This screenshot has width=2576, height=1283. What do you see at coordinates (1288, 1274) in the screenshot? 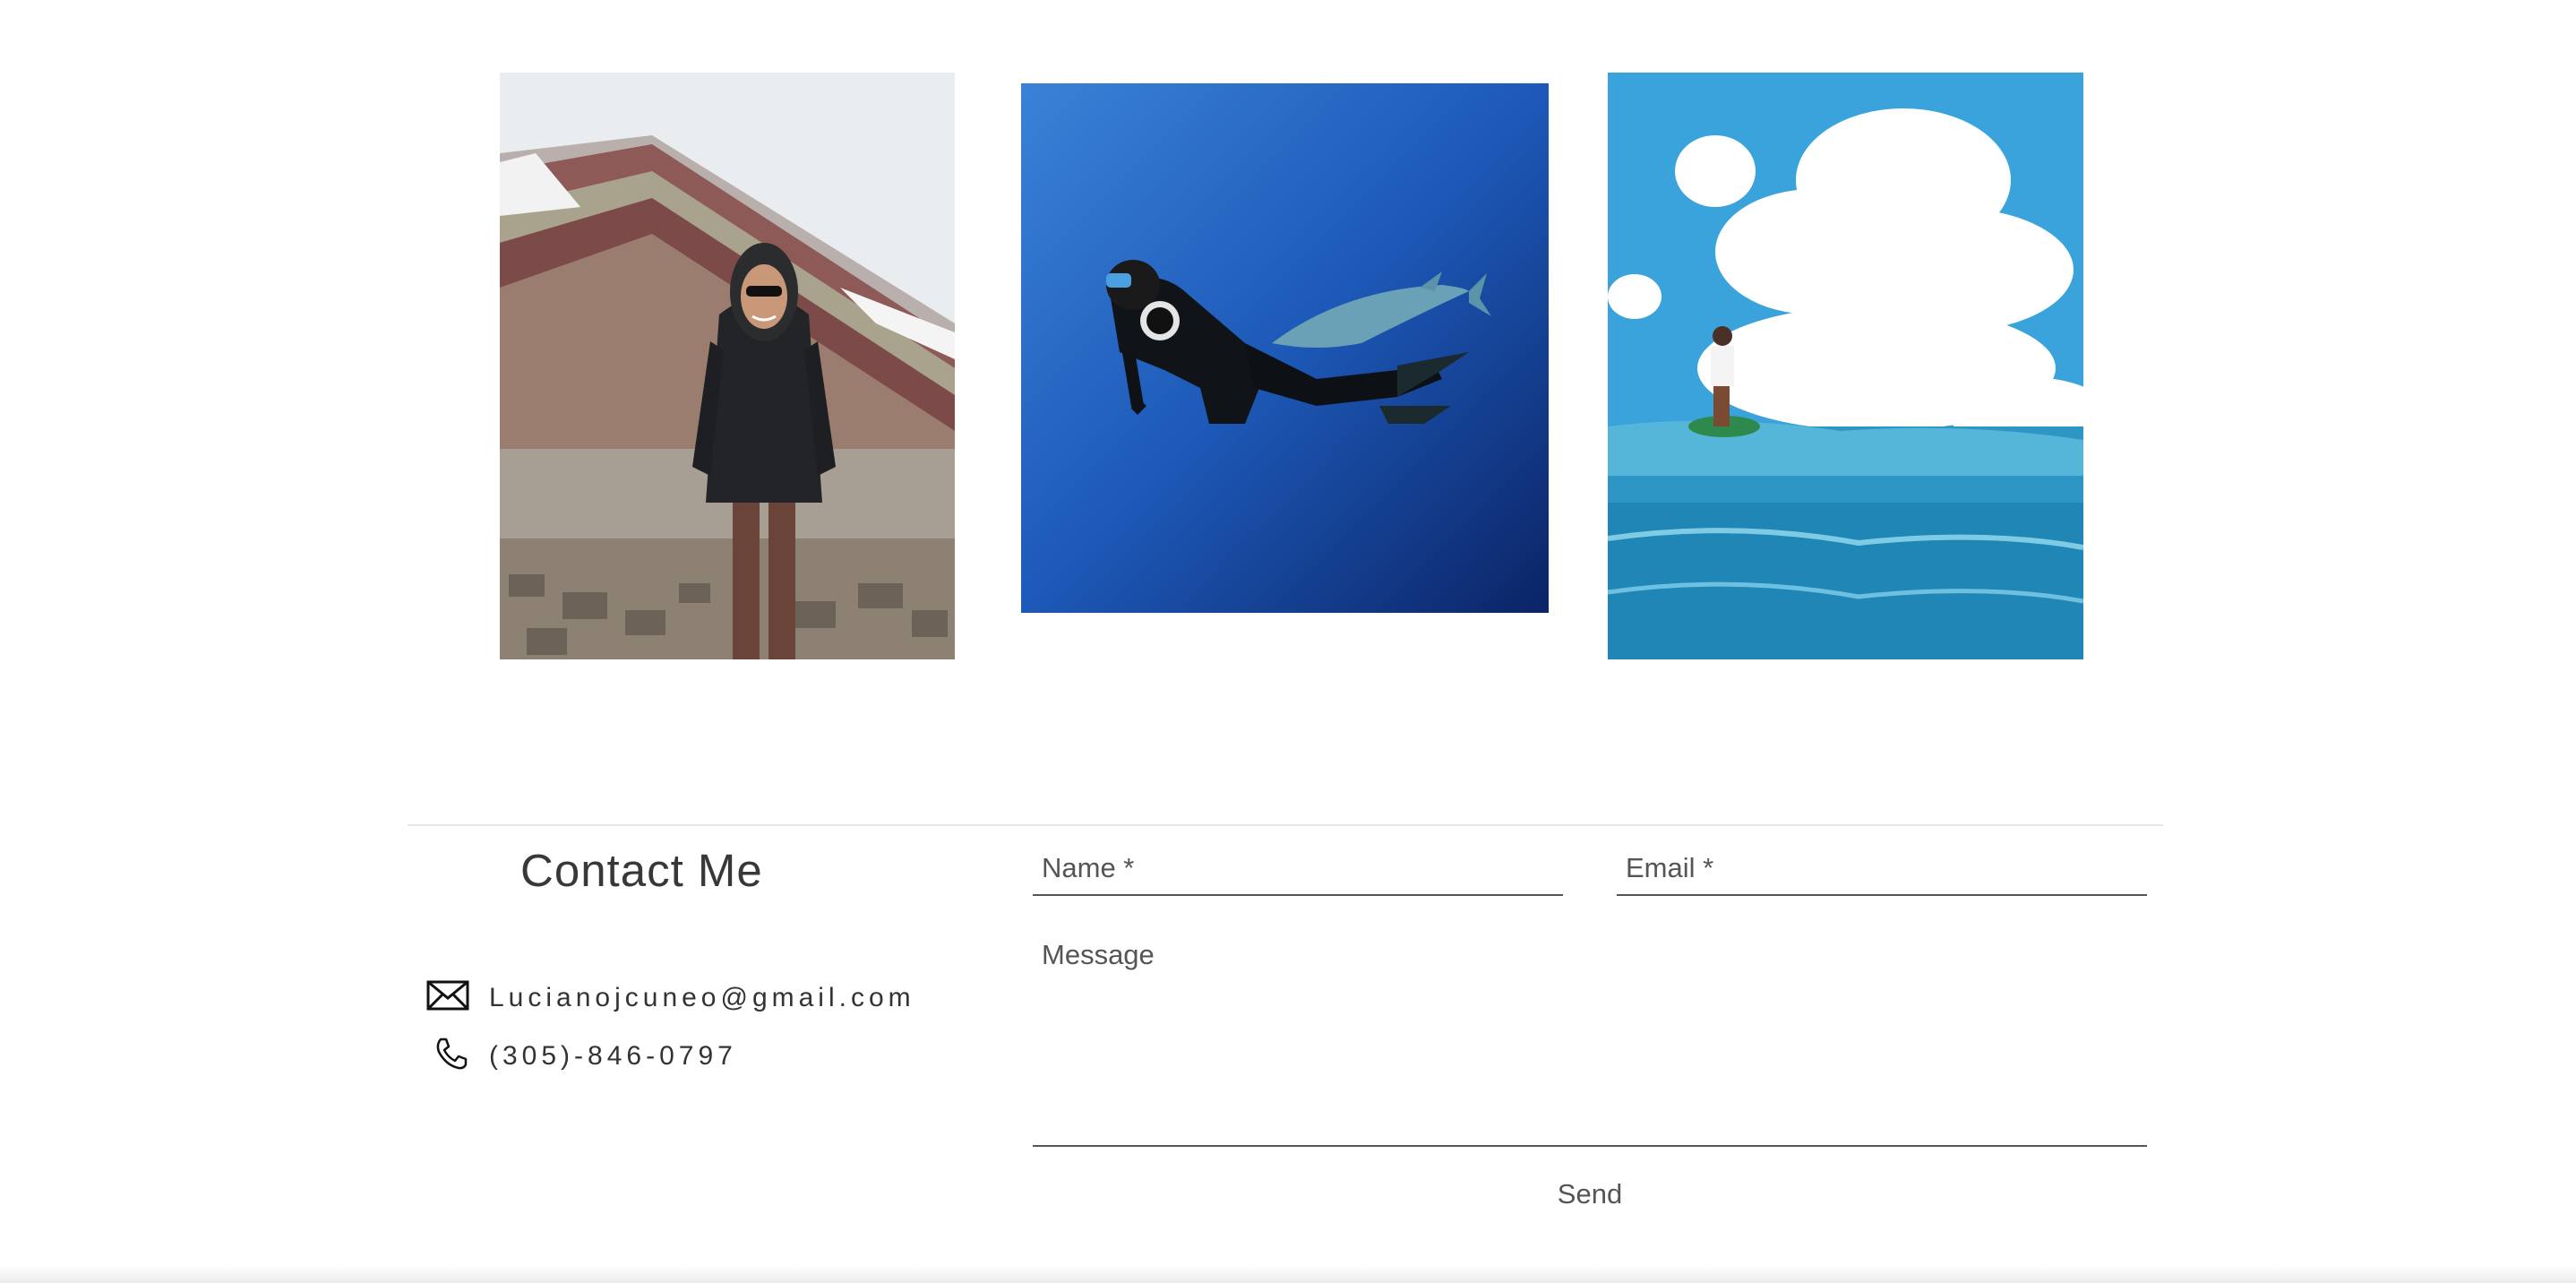
I see `page-bottom-edge` at bounding box center [1288, 1274].